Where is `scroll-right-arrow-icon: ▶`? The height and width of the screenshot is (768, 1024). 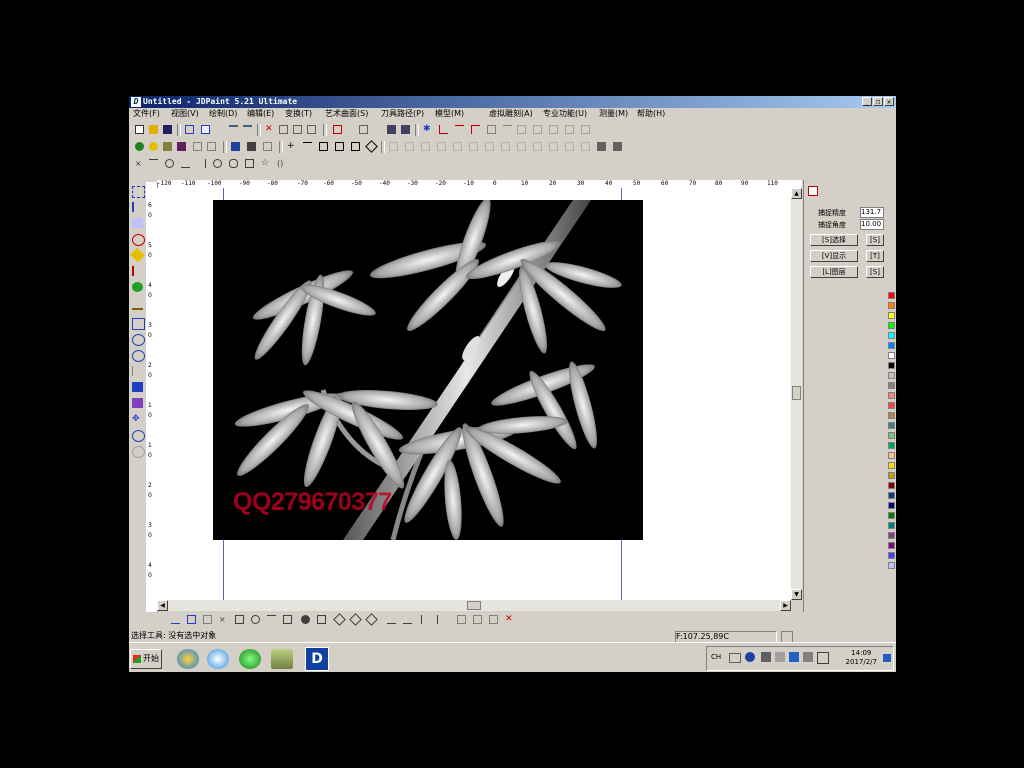 scroll-right-arrow-icon: ▶ is located at coordinates (785, 605).